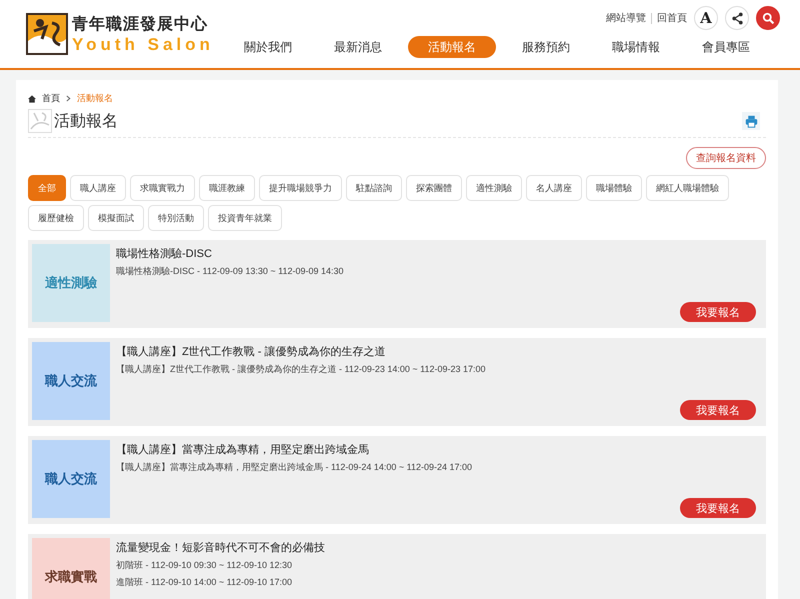 Image resolution: width=800 pixels, height=599 pixels. What do you see at coordinates (86, 122) in the screenshot?
I see `page-title: 活動報名` at bounding box center [86, 122].